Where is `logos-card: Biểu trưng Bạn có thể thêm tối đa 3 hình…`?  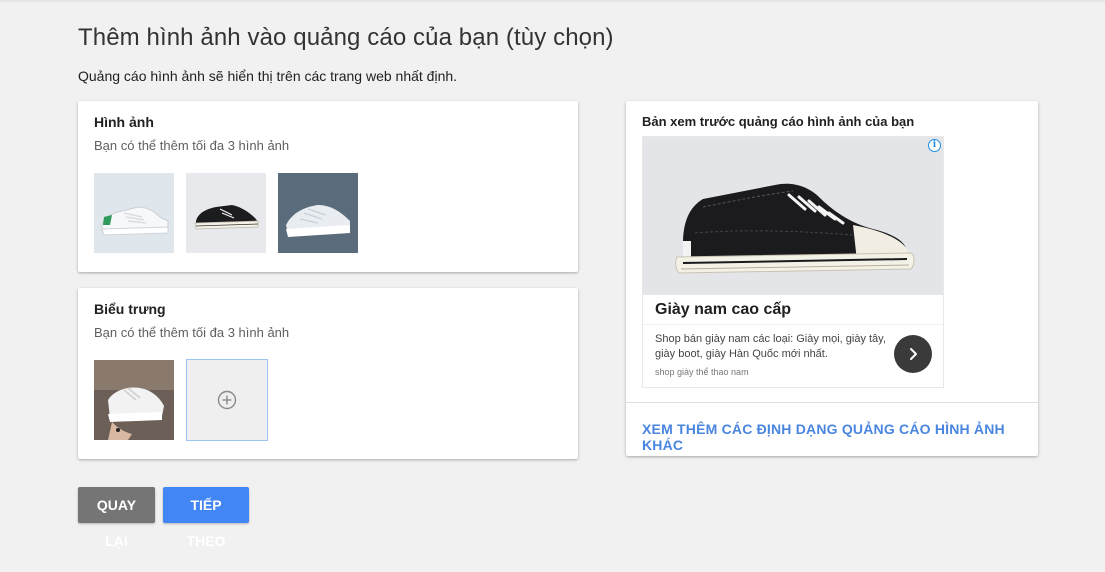 logos-card: Biểu trưng Bạn có thể thêm tối đa 3 hình… is located at coordinates (328, 373).